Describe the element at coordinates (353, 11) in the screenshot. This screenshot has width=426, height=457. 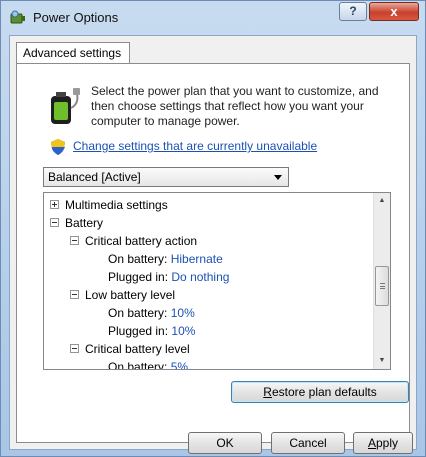
I see `help-button: ?` at that location.